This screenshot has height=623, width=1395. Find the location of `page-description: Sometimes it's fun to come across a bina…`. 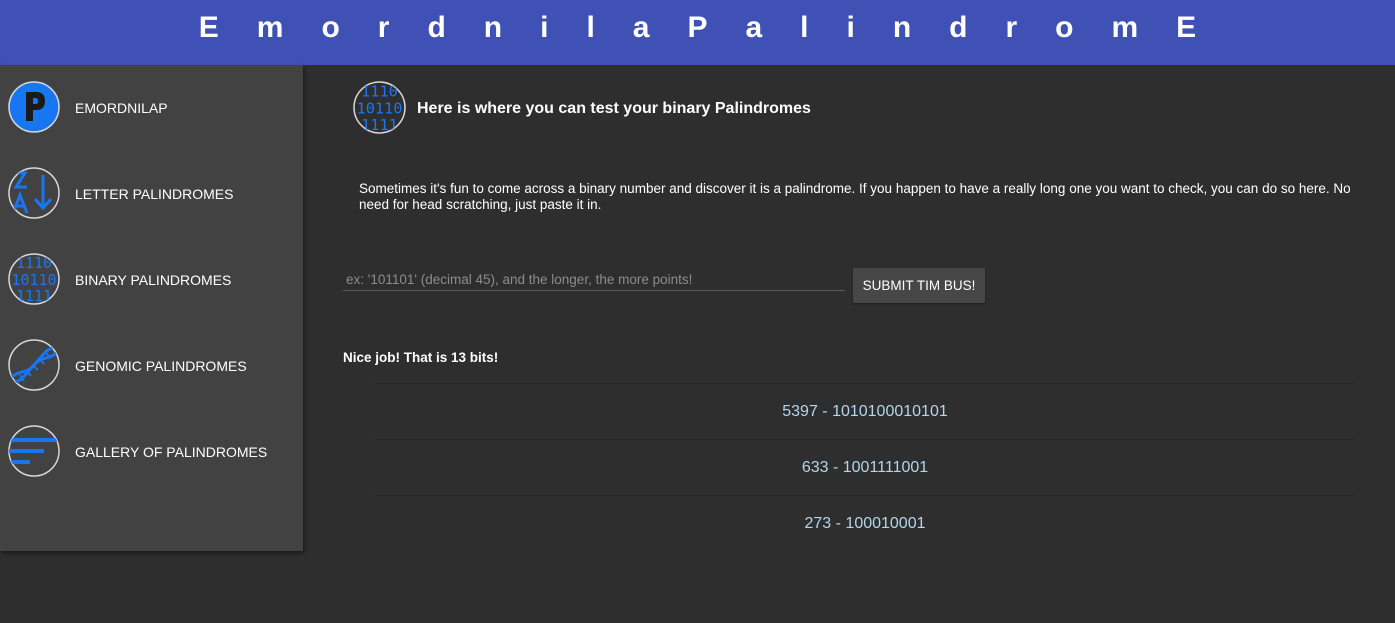

page-description: Sometimes it's fun to come across a bina… is located at coordinates (855, 196).